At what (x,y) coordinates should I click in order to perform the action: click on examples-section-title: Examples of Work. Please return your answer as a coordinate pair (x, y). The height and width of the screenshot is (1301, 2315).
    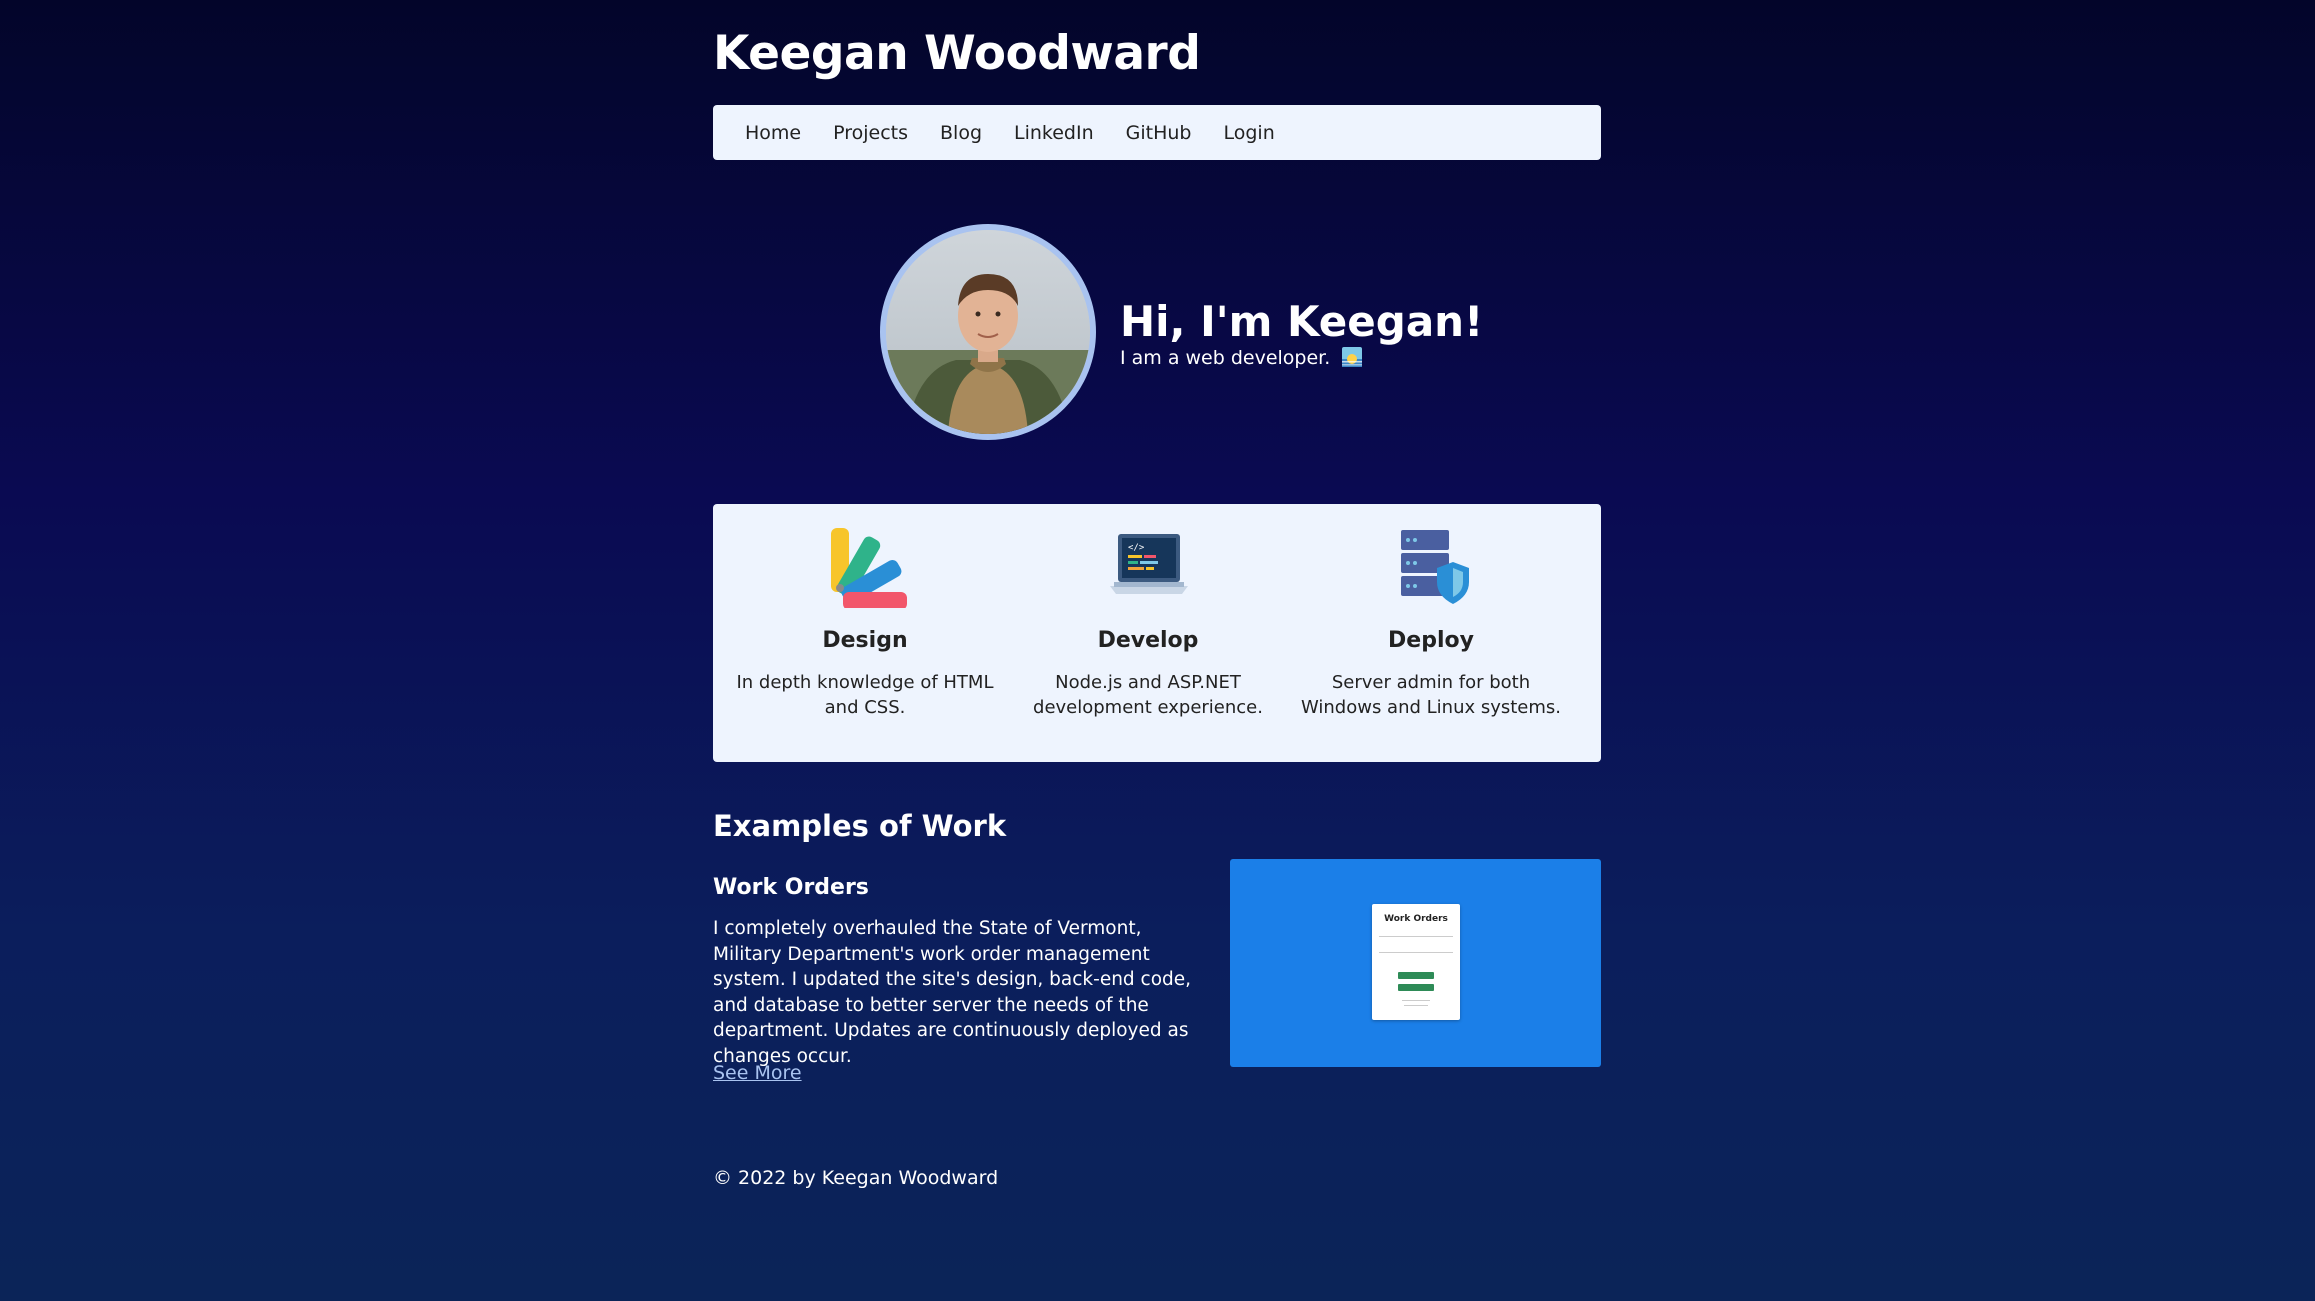
    Looking at the image, I should click on (860, 826).